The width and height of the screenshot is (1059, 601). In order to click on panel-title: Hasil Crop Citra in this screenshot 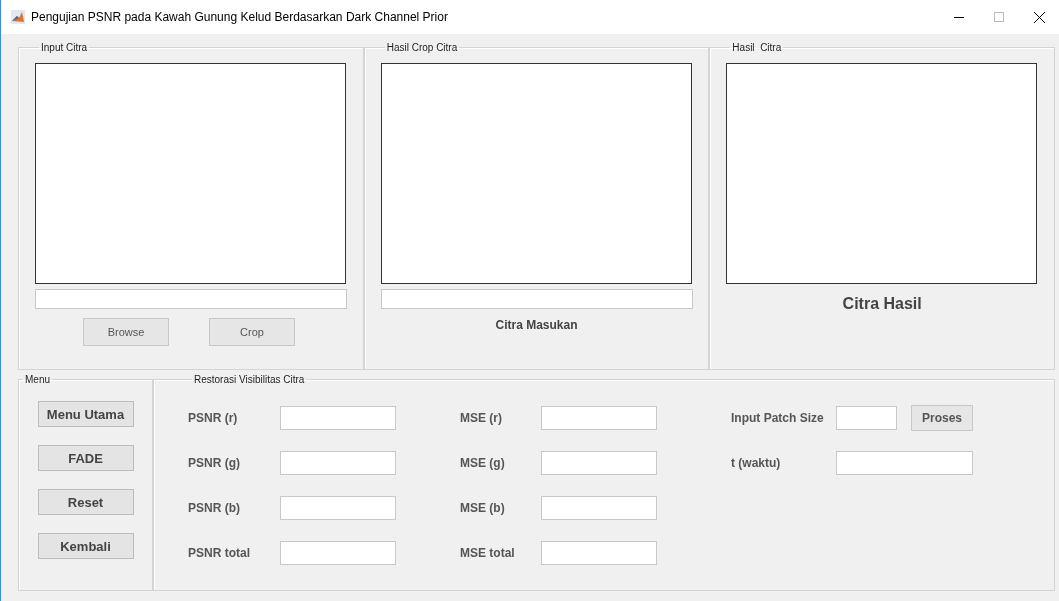, I will do `click(422, 47)`.